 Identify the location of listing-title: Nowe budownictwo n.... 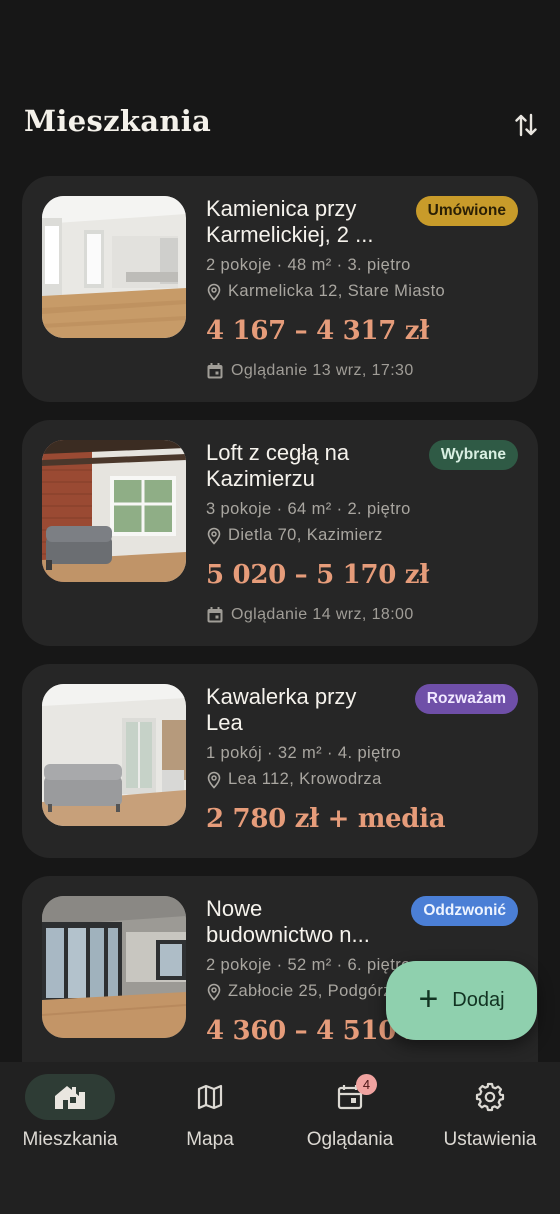
(288, 921).